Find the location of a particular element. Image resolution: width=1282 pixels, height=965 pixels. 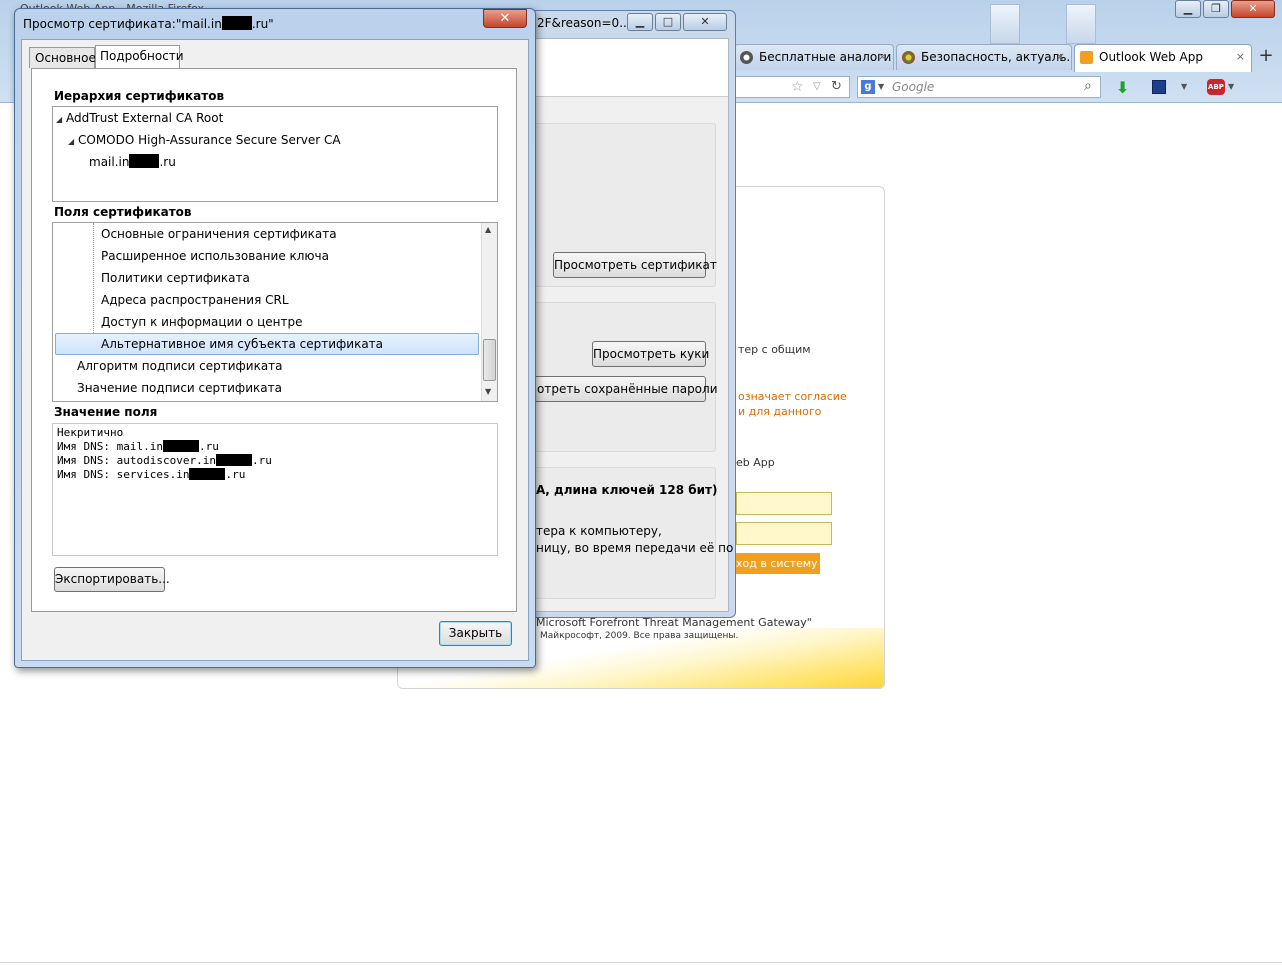

tab-analogs: Бесплатные аналоги п... × is located at coordinates (814, 57).